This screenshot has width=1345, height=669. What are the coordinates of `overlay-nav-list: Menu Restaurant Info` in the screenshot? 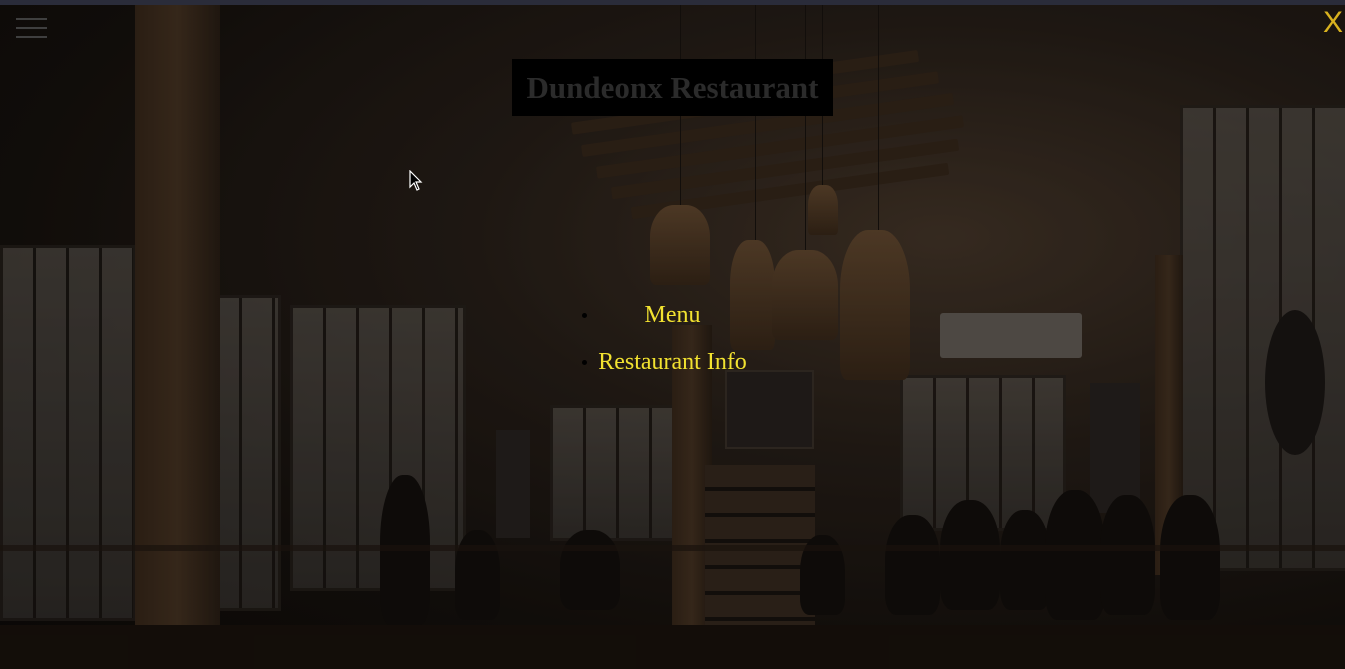 It's located at (672, 340).